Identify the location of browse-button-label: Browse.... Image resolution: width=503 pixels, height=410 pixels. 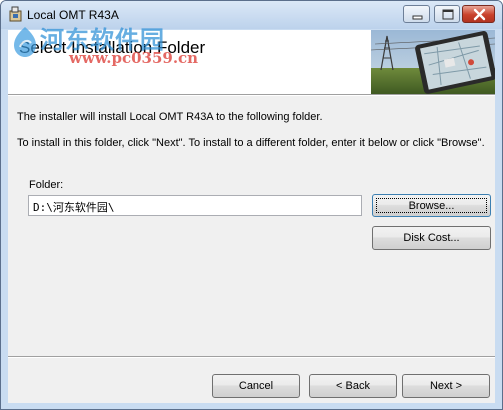
(431, 206).